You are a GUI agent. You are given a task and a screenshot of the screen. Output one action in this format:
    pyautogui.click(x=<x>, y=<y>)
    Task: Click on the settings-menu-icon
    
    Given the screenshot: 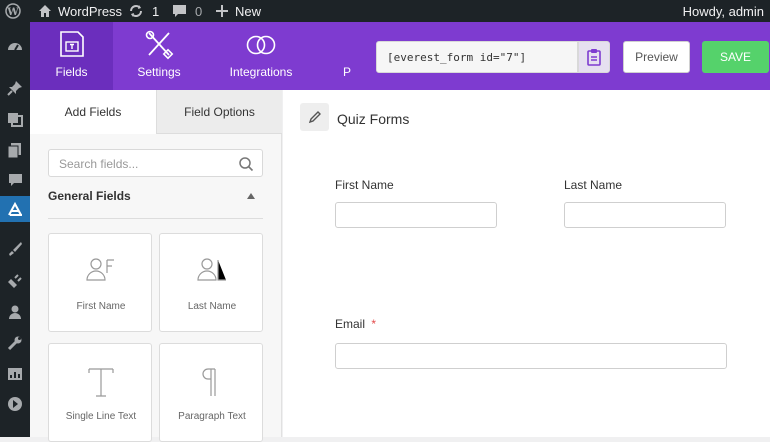 What is the action you would take?
    pyautogui.click(x=15, y=374)
    